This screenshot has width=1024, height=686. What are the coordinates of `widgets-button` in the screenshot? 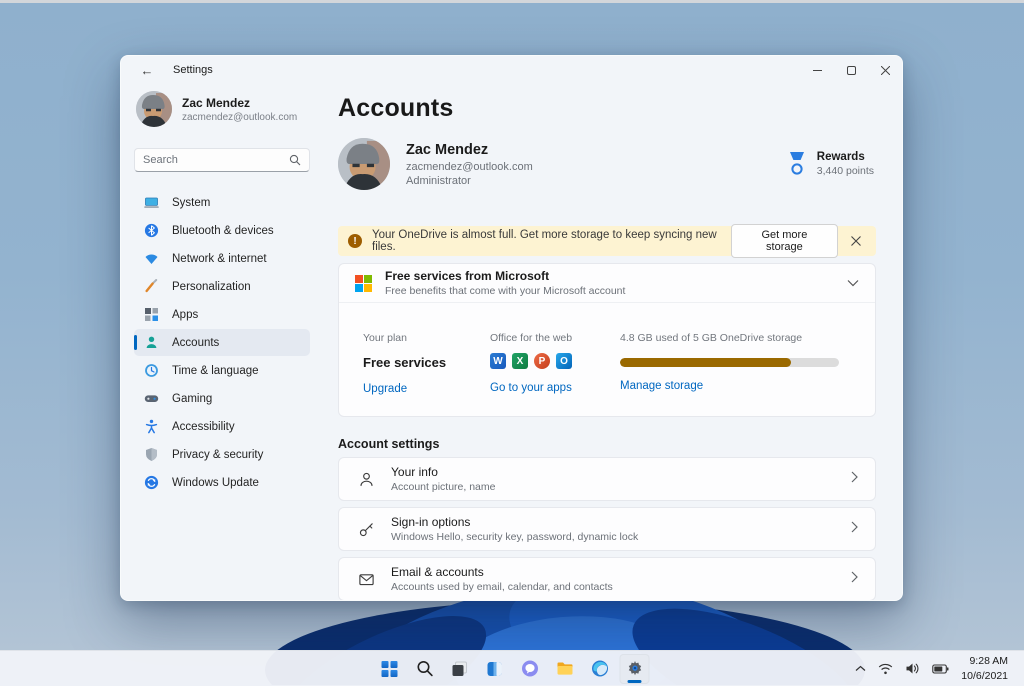 It's located at (495, 669).